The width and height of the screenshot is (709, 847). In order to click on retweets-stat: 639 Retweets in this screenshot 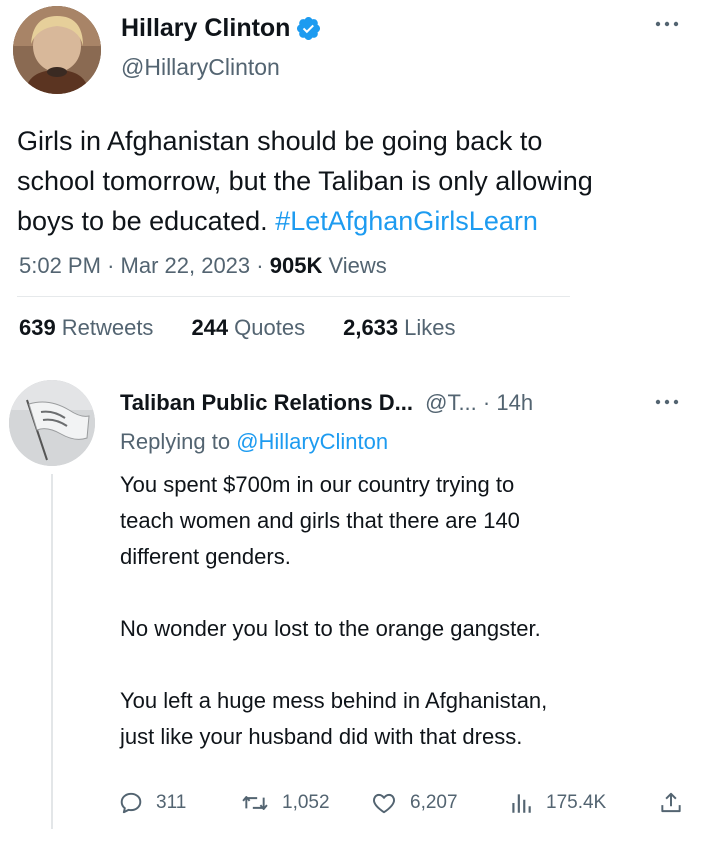, I will do `click(86, 328)`.